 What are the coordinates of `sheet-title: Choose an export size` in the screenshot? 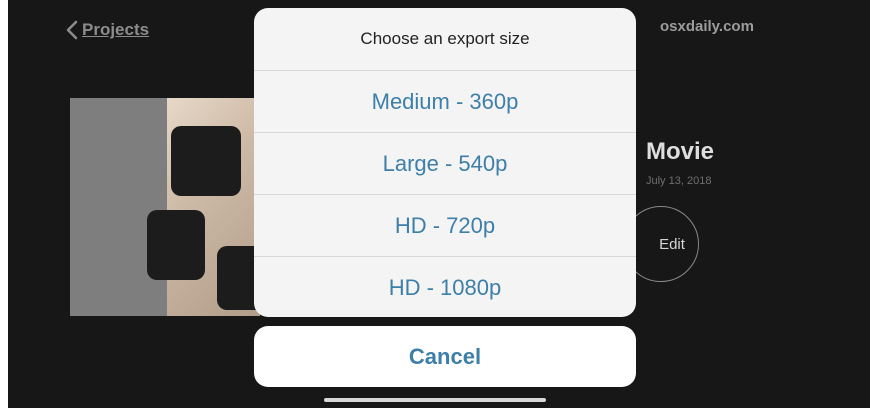 It's located at (445, 39).